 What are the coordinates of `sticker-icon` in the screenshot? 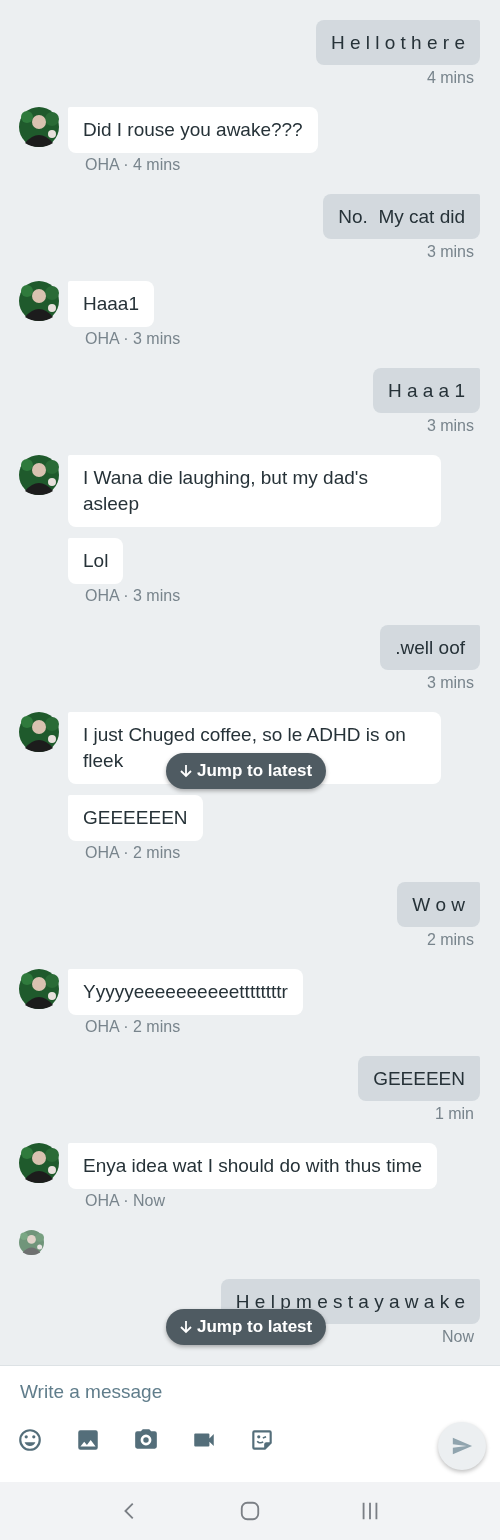 It's located at (262, 1440).